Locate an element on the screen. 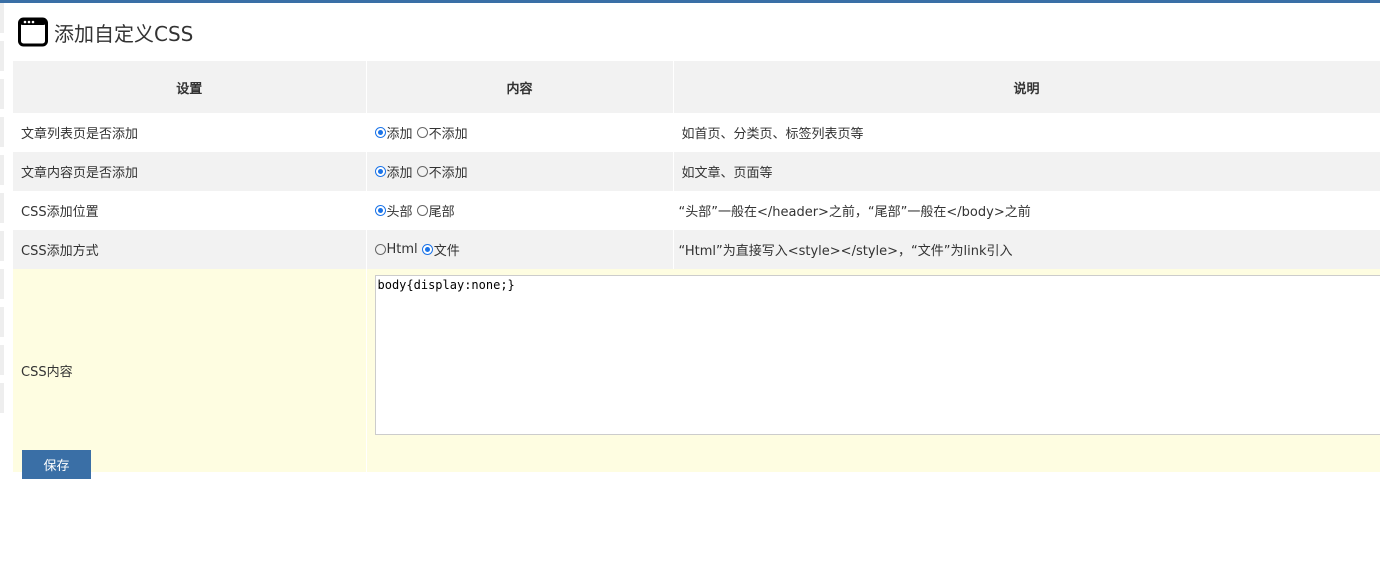 The width and height of the screenshot is (1380, 564). radio-html: Html is located at coordinates (396, 249).